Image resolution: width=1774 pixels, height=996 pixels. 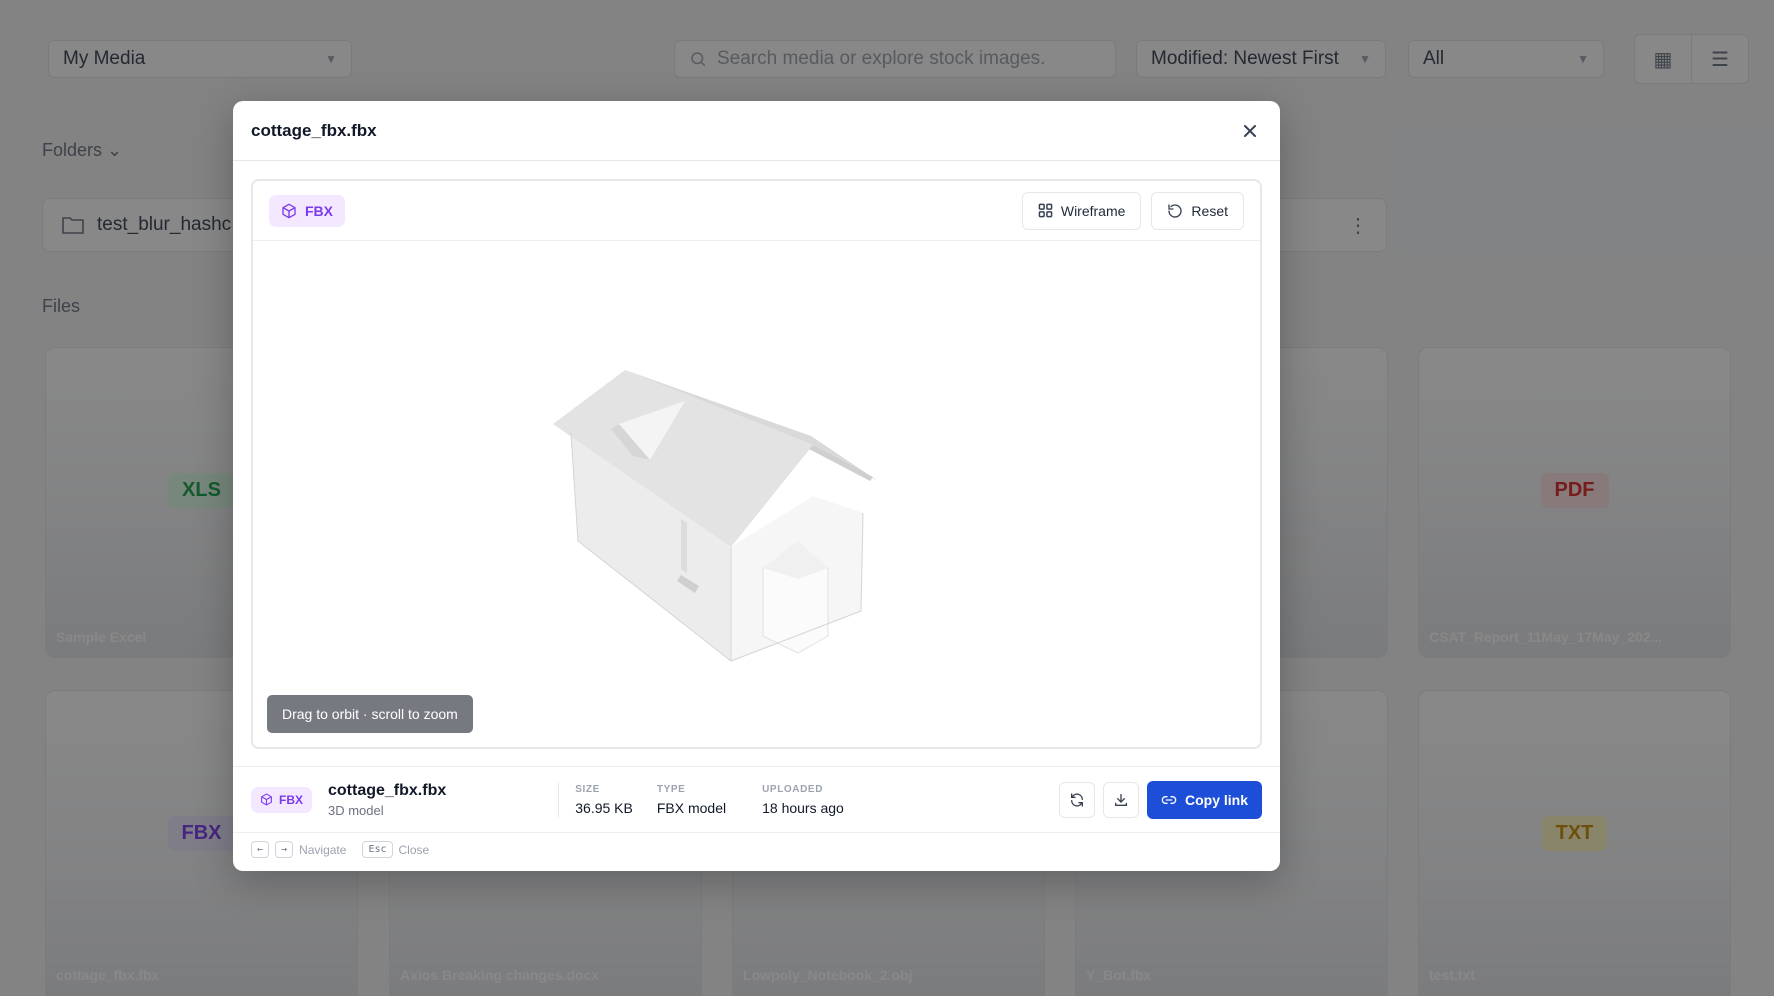 What do you see at coordinates (1209, 210) in the screenshot?
I see `reset-label: Reset` at bounding box center [1209, 210].